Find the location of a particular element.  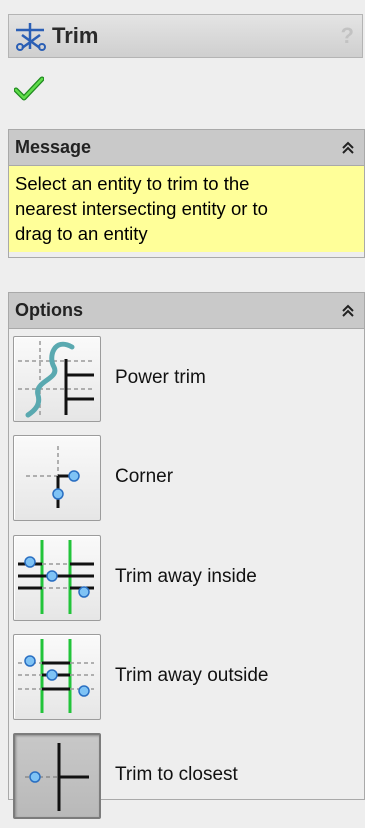

option-corner: Corner is located at coordinates (183, 479).